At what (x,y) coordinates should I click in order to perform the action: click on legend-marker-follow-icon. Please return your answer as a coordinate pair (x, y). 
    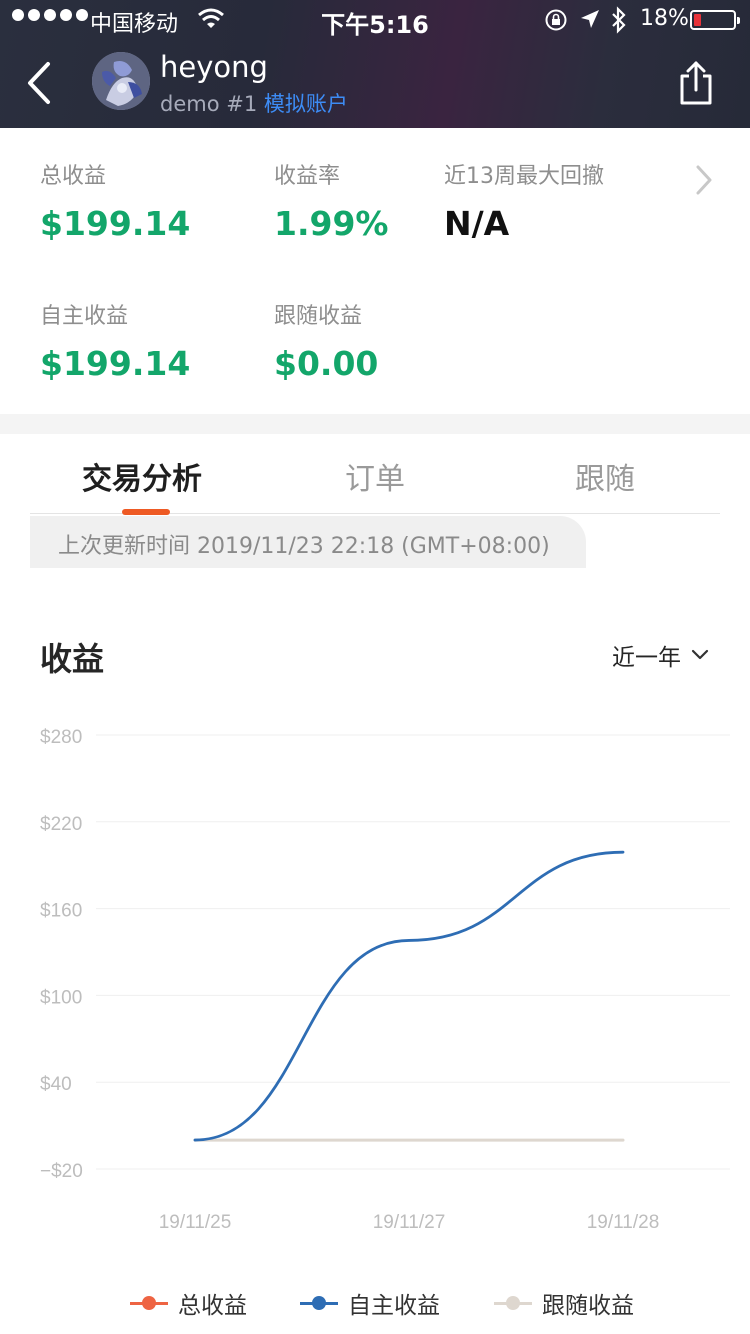
    Looking at the image, I should click on (513, 1303).